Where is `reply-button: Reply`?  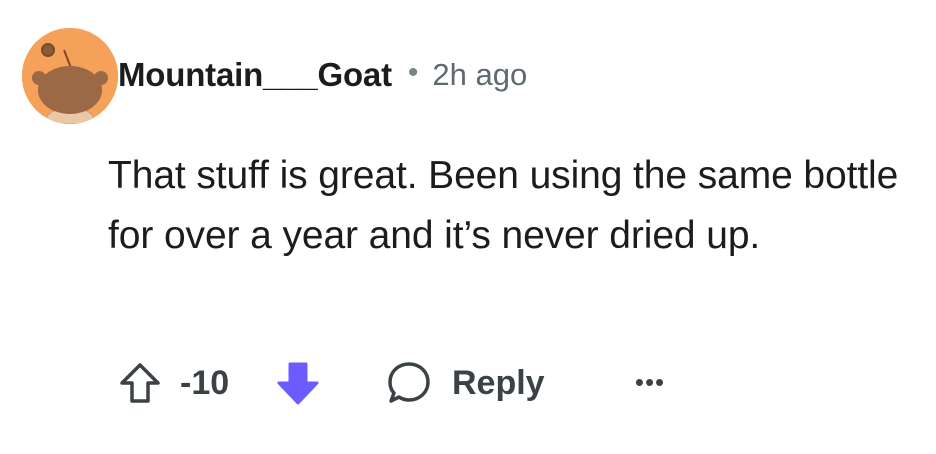
reply-button: Reply is located at coordinates (465, 383).